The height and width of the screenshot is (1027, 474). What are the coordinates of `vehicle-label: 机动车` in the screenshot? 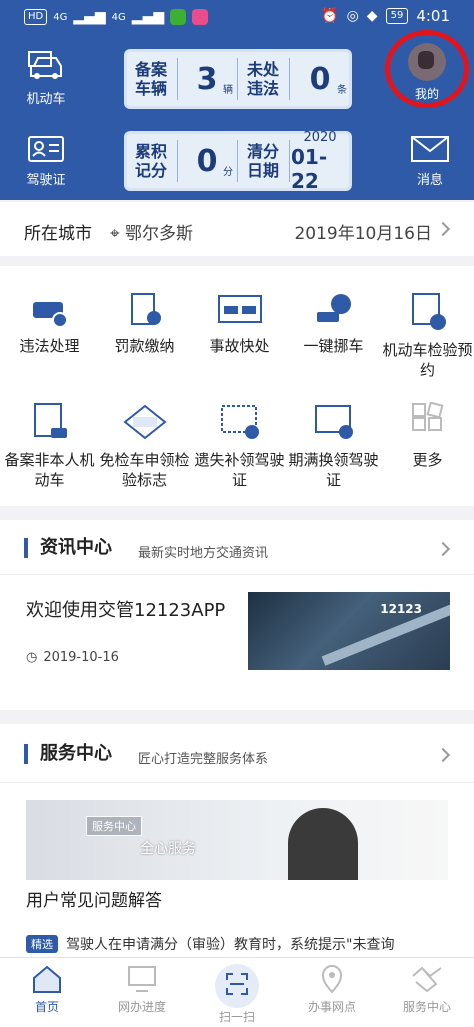 It's located at (46, 99).